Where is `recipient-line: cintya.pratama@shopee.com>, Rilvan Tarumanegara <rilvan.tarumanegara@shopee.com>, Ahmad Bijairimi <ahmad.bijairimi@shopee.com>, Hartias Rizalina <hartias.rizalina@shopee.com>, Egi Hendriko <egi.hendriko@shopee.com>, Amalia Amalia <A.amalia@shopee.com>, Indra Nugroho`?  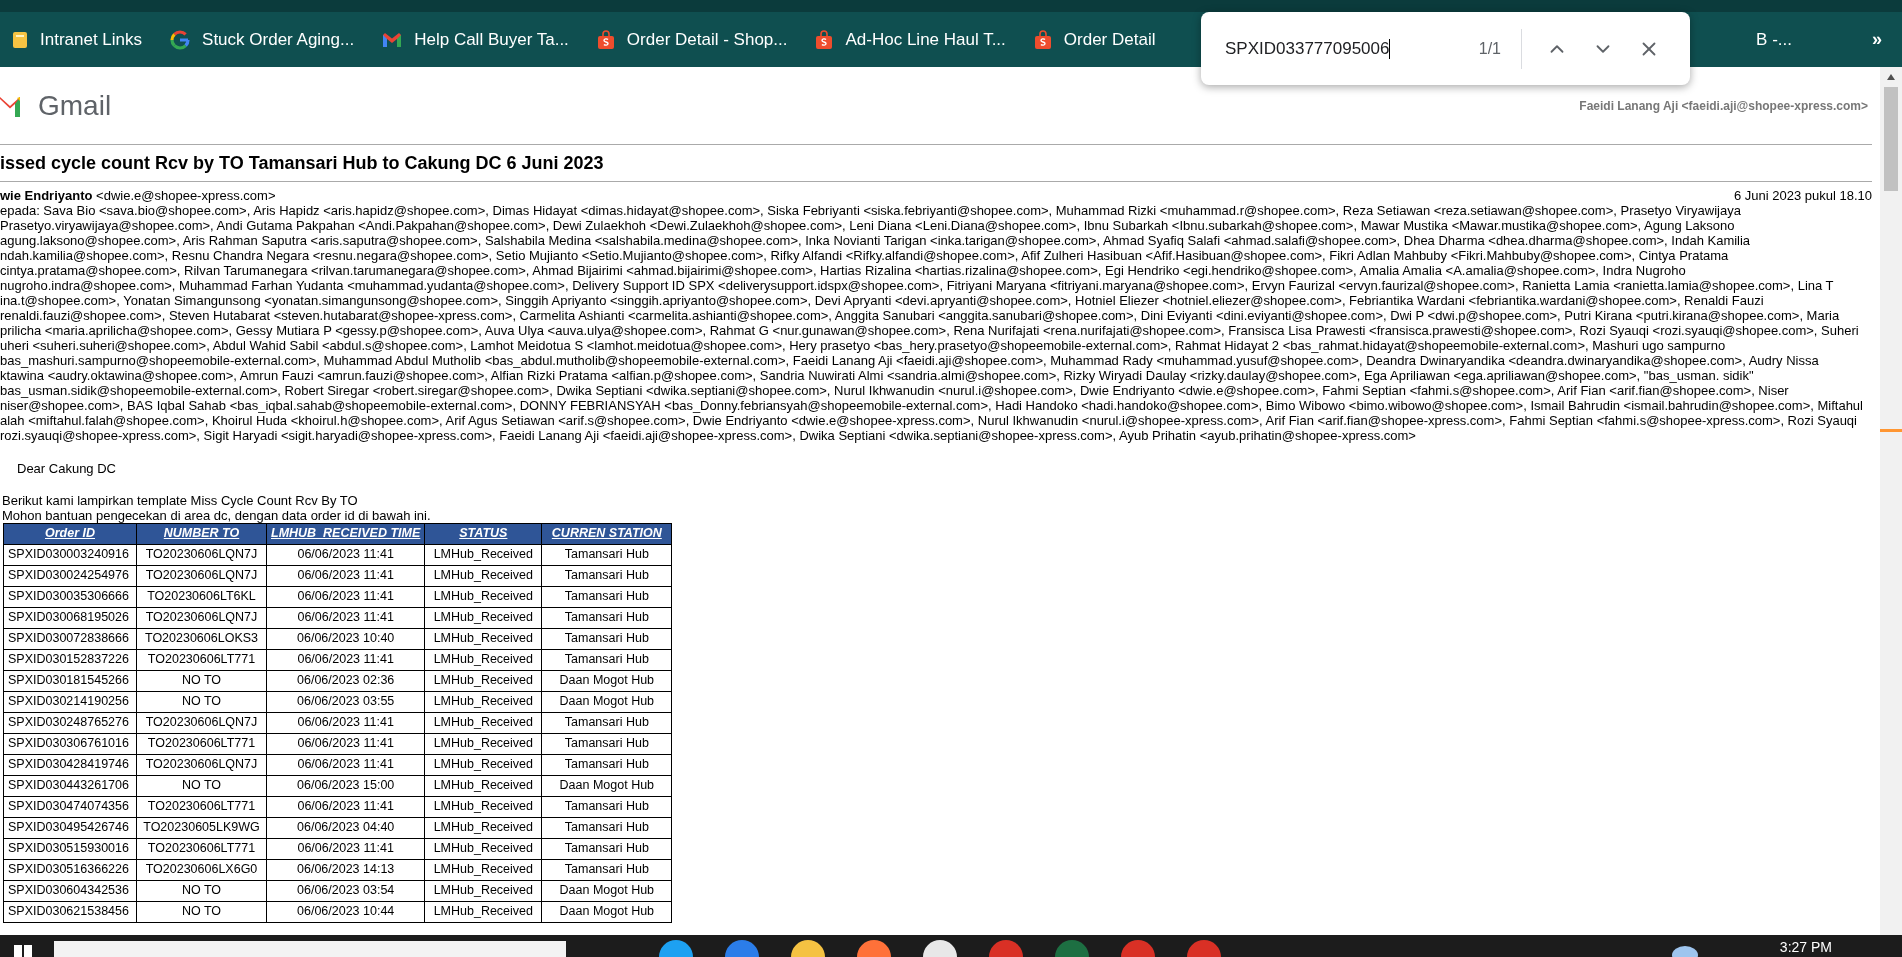
recipient-line: cintya.pratama@shopee.com>, Rilvan Tarumanegara <rilvan.tarumanegara@shopee.com>, Ahmad Bijairimi <ahmad.bijairimi@shopee.com>, Hartias Rizalina <hartias.rizalina@shopee.com>, Egi Hendriko <egi.hendriko@shopee.com>, Amalia Amalia <A.amalia@shopee.com>, Indra Nugroho is located at coordinates (843, 270).